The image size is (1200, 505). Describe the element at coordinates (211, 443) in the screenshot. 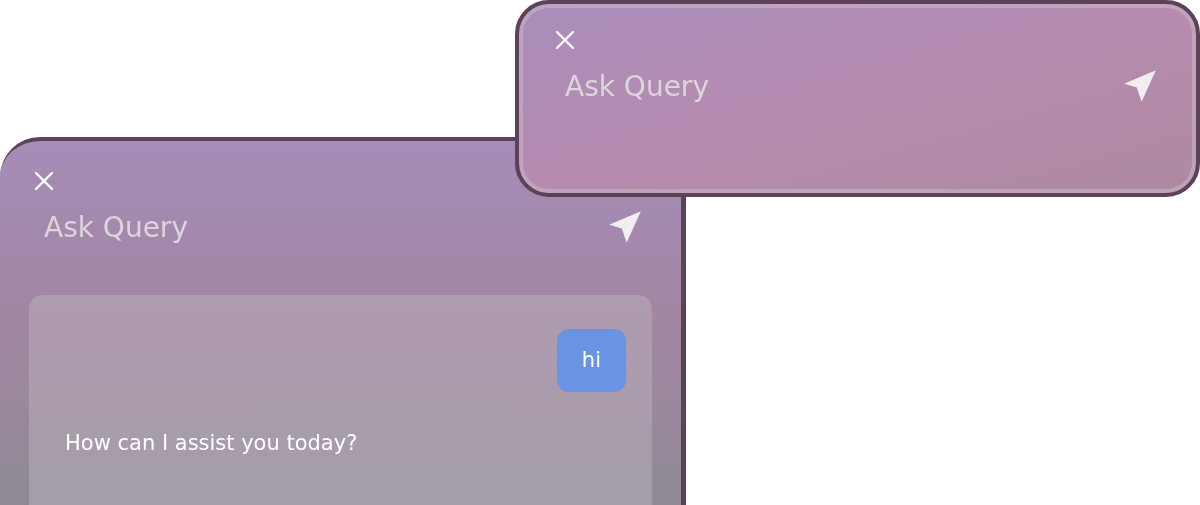

I see `assistant-message: How can I assist you today?` at that location.